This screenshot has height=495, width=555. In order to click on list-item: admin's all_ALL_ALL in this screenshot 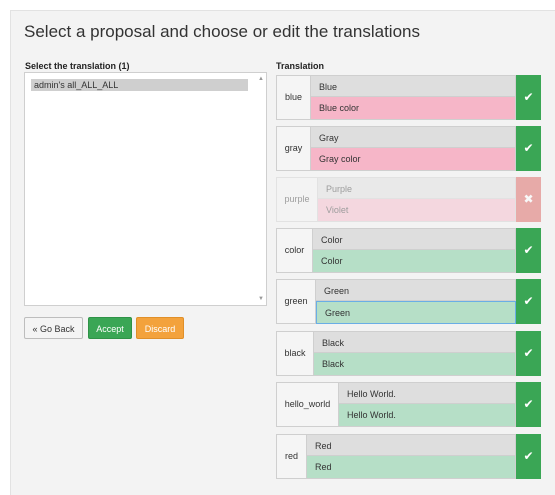, I will do `click(139, 85)`.